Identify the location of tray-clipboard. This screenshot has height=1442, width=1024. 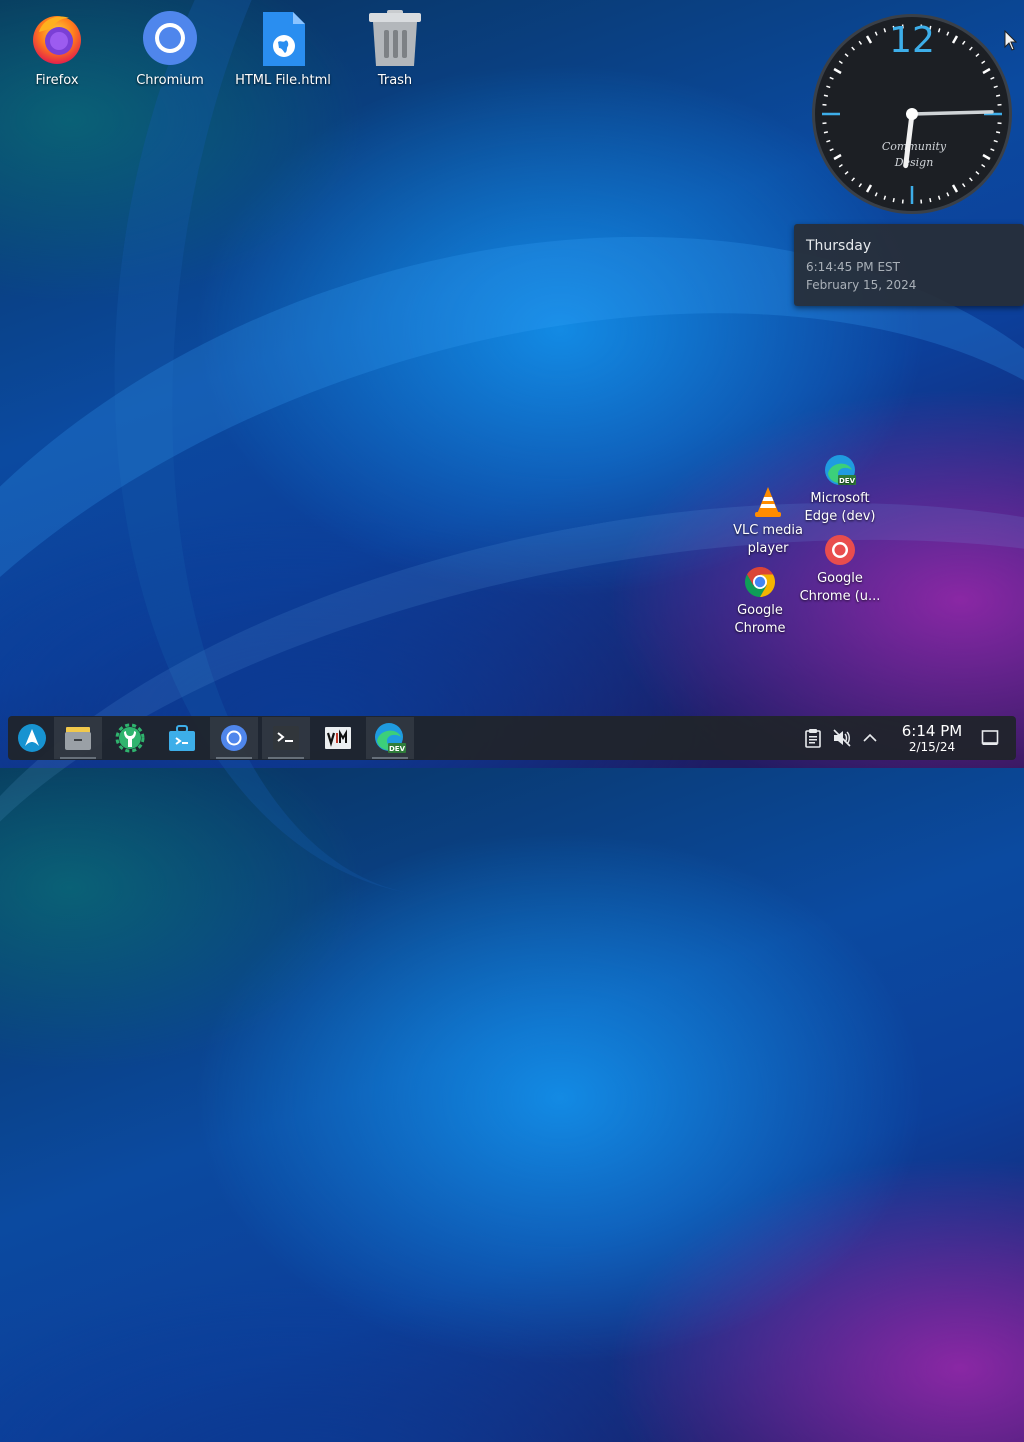
(813, 738).